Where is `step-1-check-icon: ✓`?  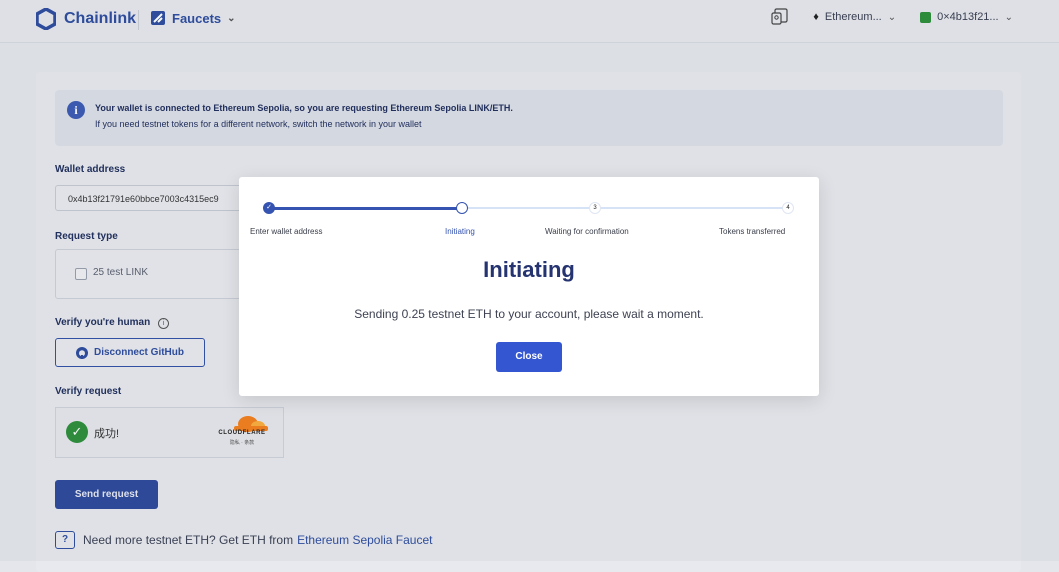
step-1-check-icon: ✓ is located at coordinates (269, 208).